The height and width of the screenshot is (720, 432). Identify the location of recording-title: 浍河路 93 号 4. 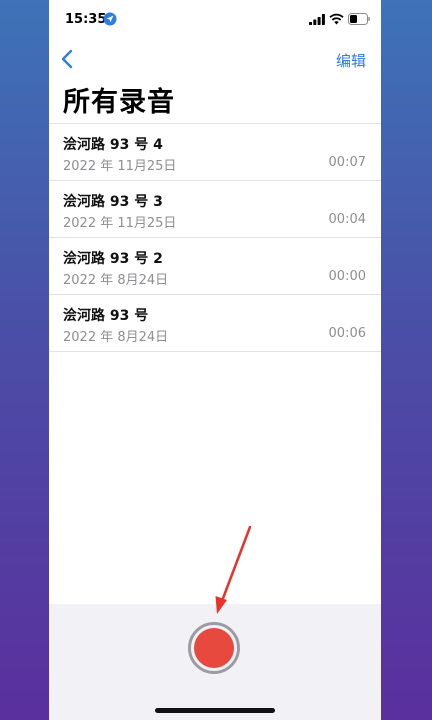
(113, 145).